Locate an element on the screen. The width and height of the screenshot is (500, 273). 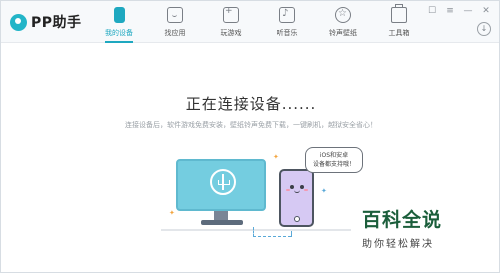
device-icon is located at coordinates (119, 15).